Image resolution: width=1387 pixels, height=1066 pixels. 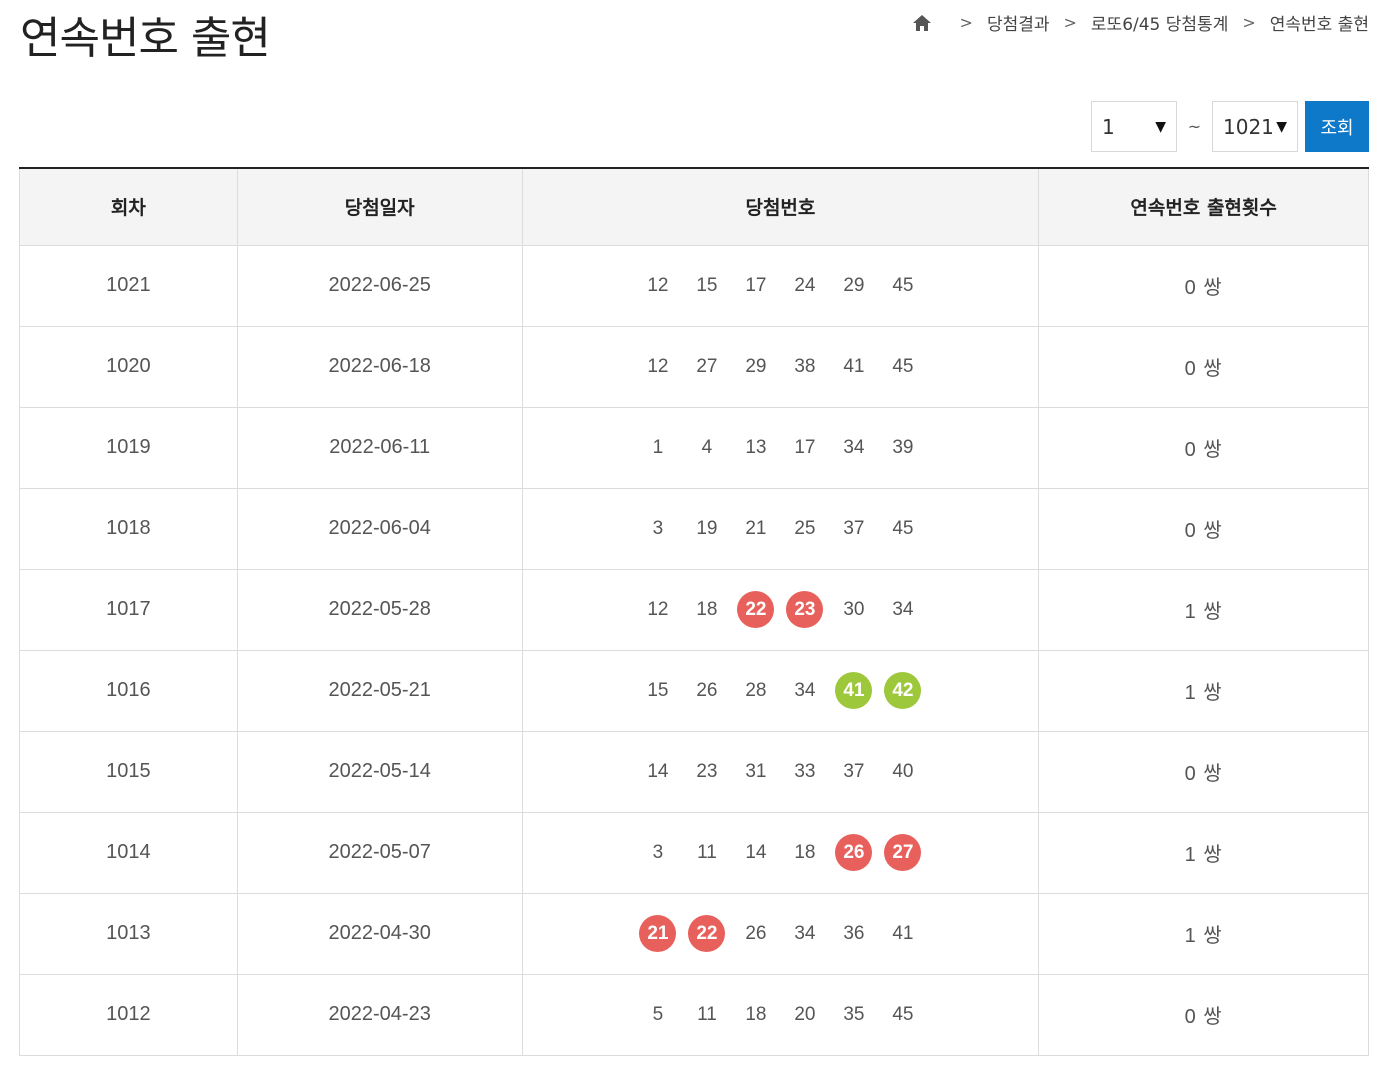 I want to click on consecutive-number-ball: 27, so click(x=903, y=852).